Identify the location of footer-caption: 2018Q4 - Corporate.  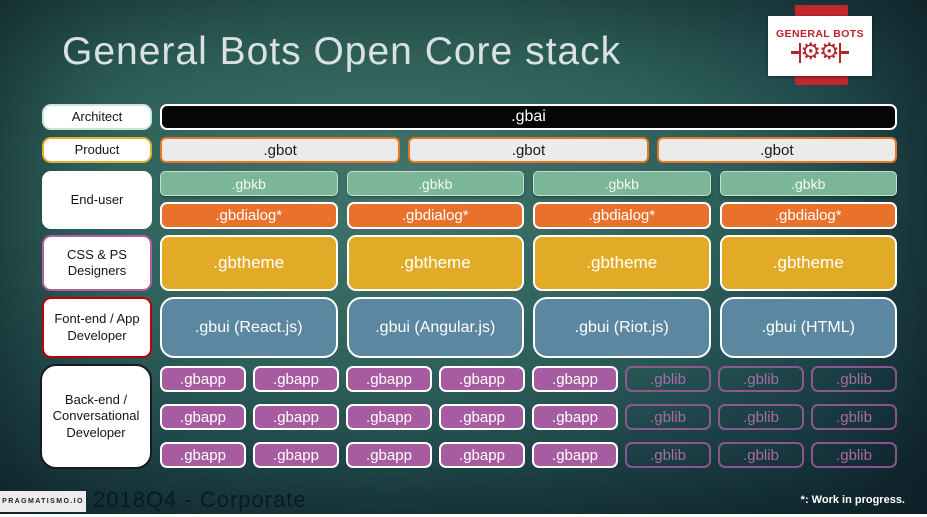
(200, 499).